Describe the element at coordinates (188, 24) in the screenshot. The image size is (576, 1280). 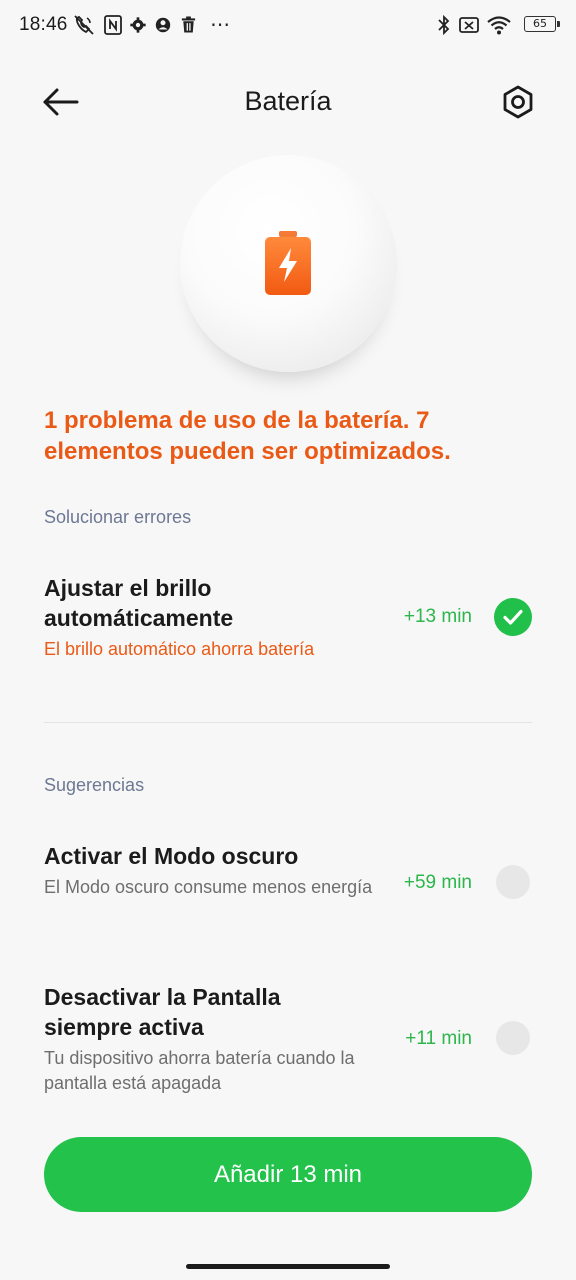
I see `trash-icon` at that location.